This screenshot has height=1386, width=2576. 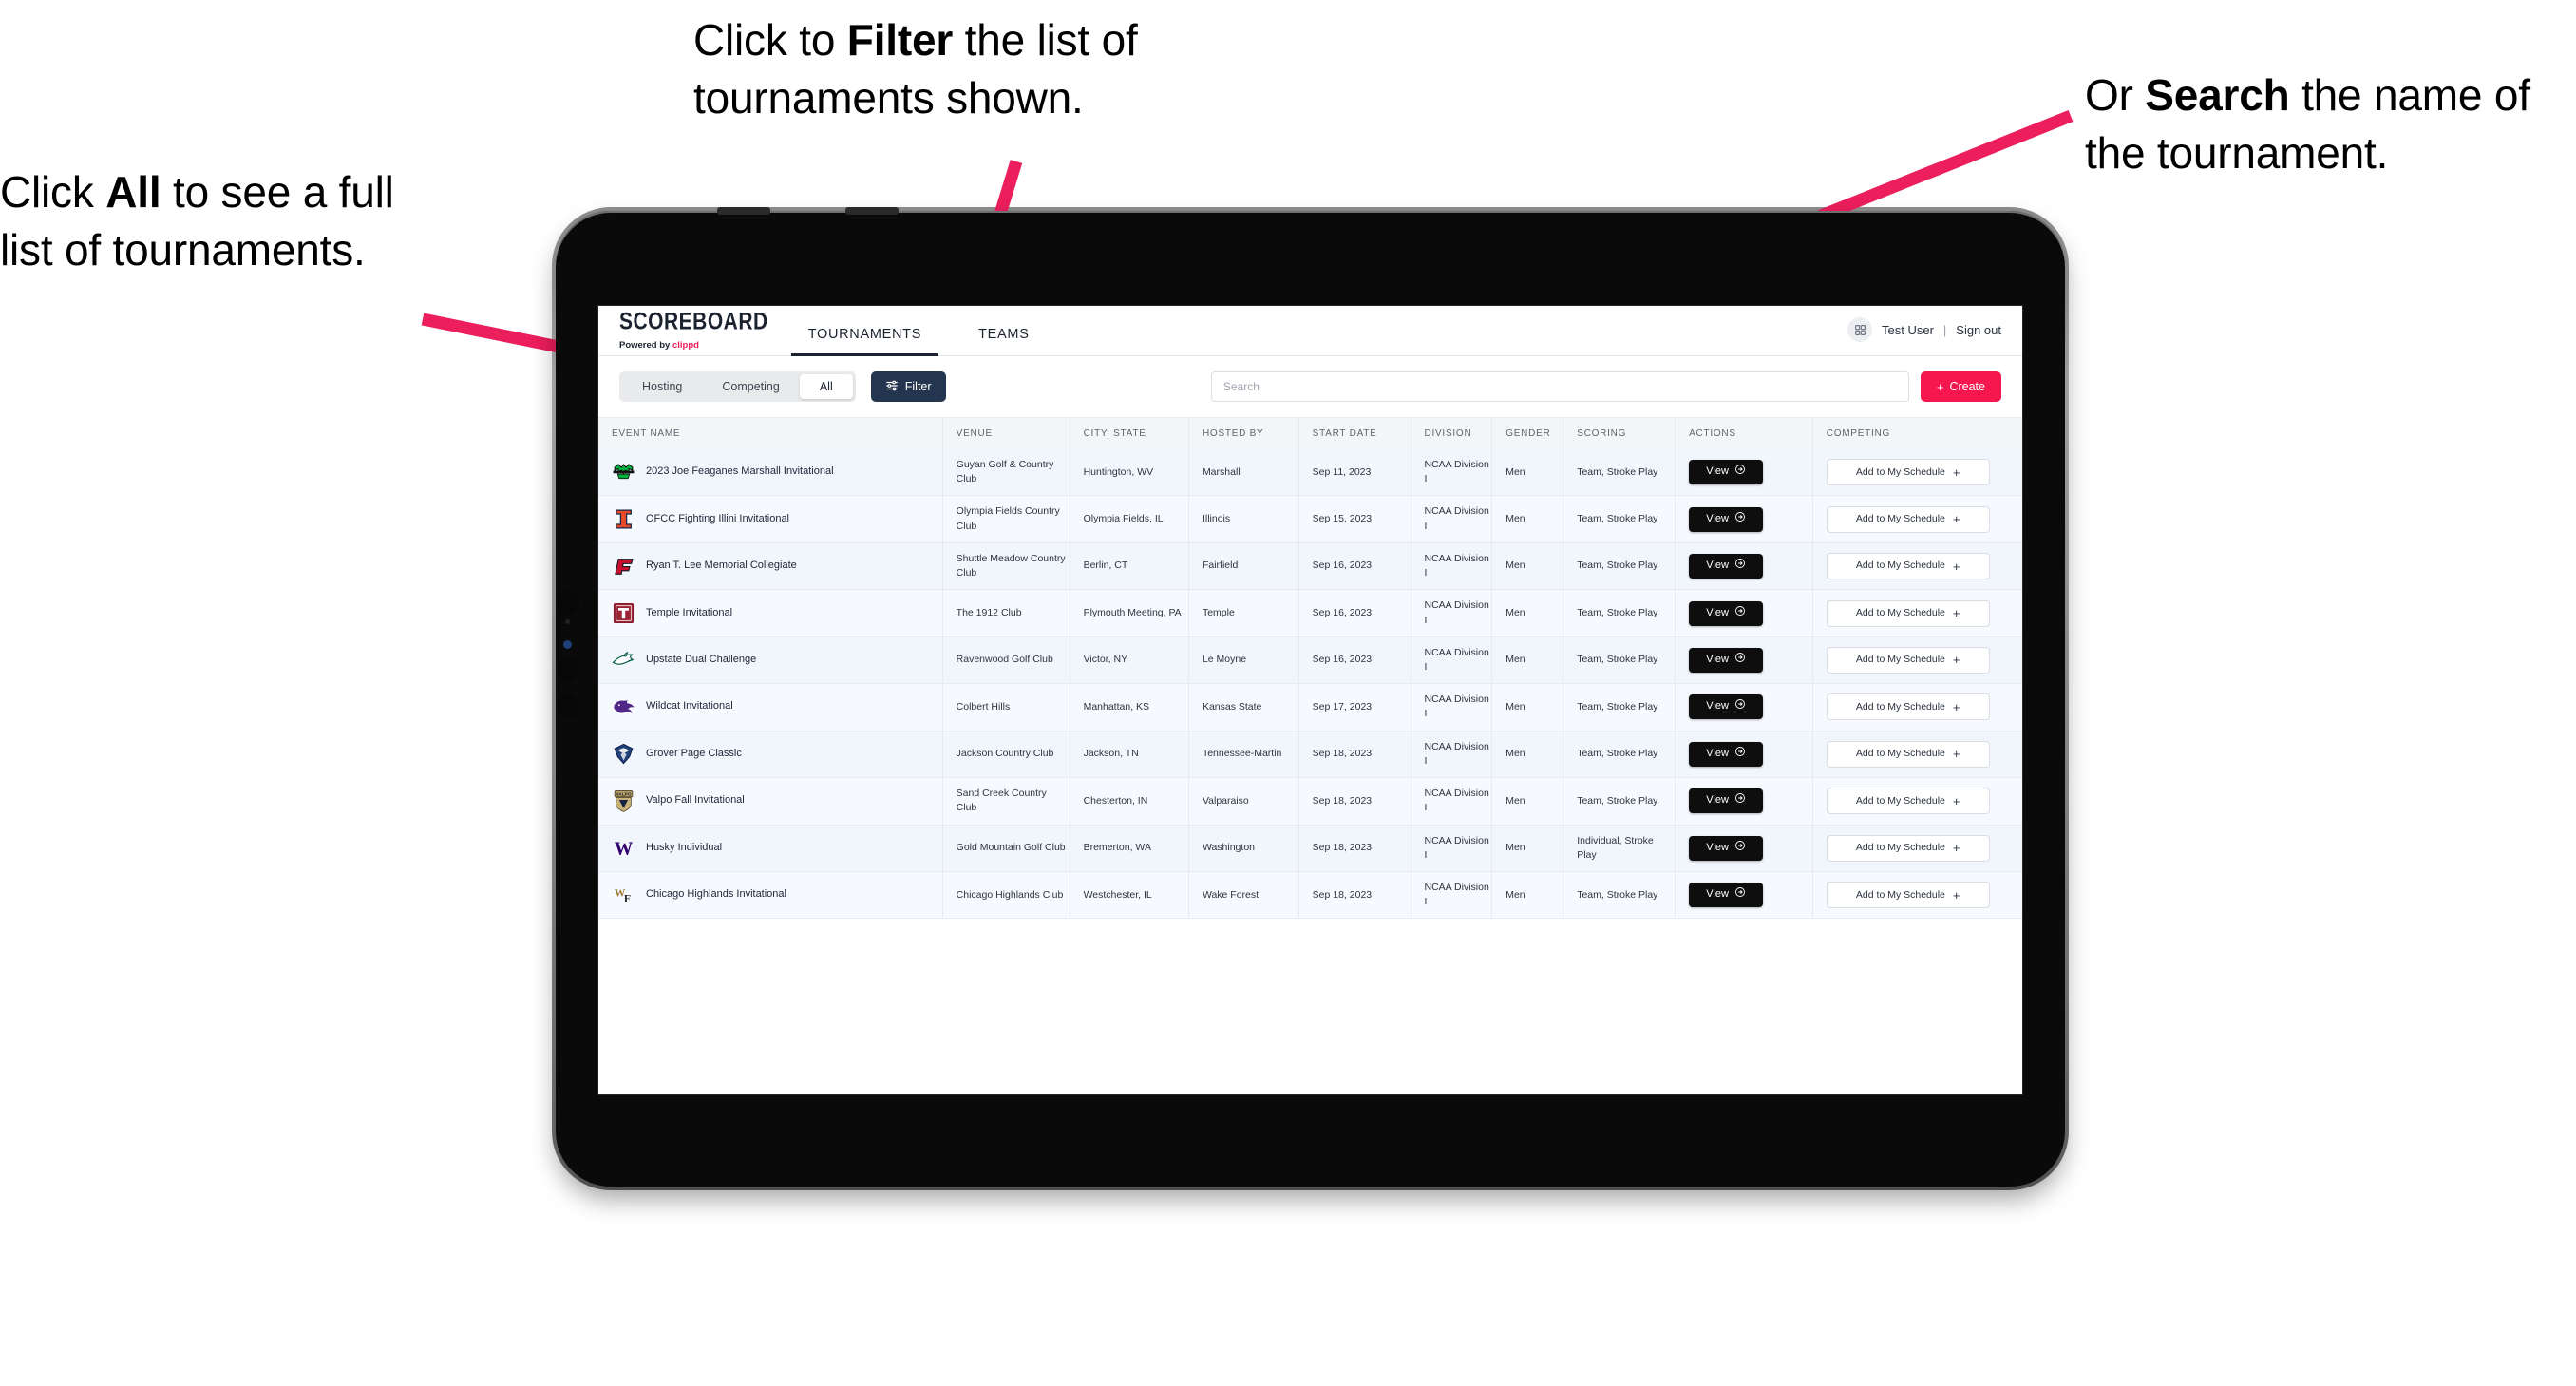 What do you see at coordinates (1003, 341) in the screenshot?
I see `tab-teams: TEAMS` at bounding box center [1003, 341].